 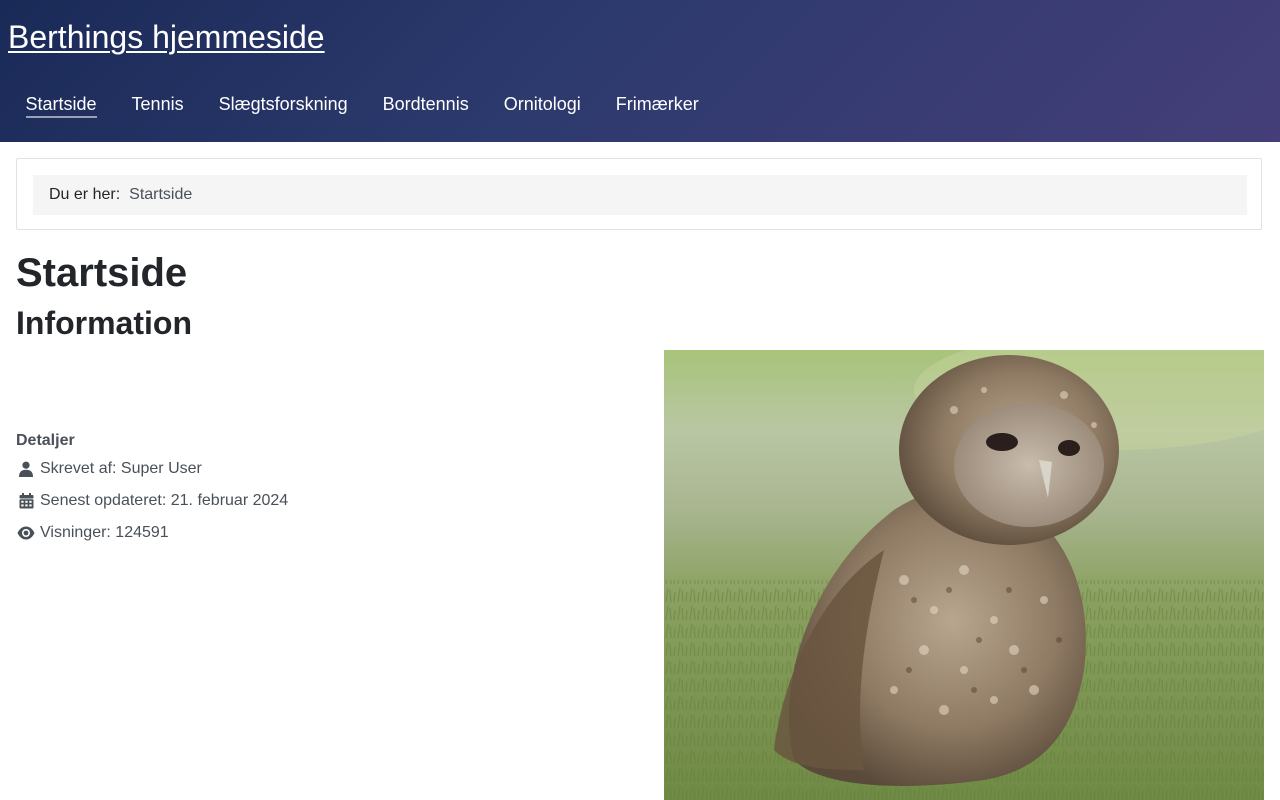 What do you see at coordinates (316, 501) in the screenshot?
I see `details-updated: Senest opdateret: 21. februar 2024` at bounding box center [316, 501].